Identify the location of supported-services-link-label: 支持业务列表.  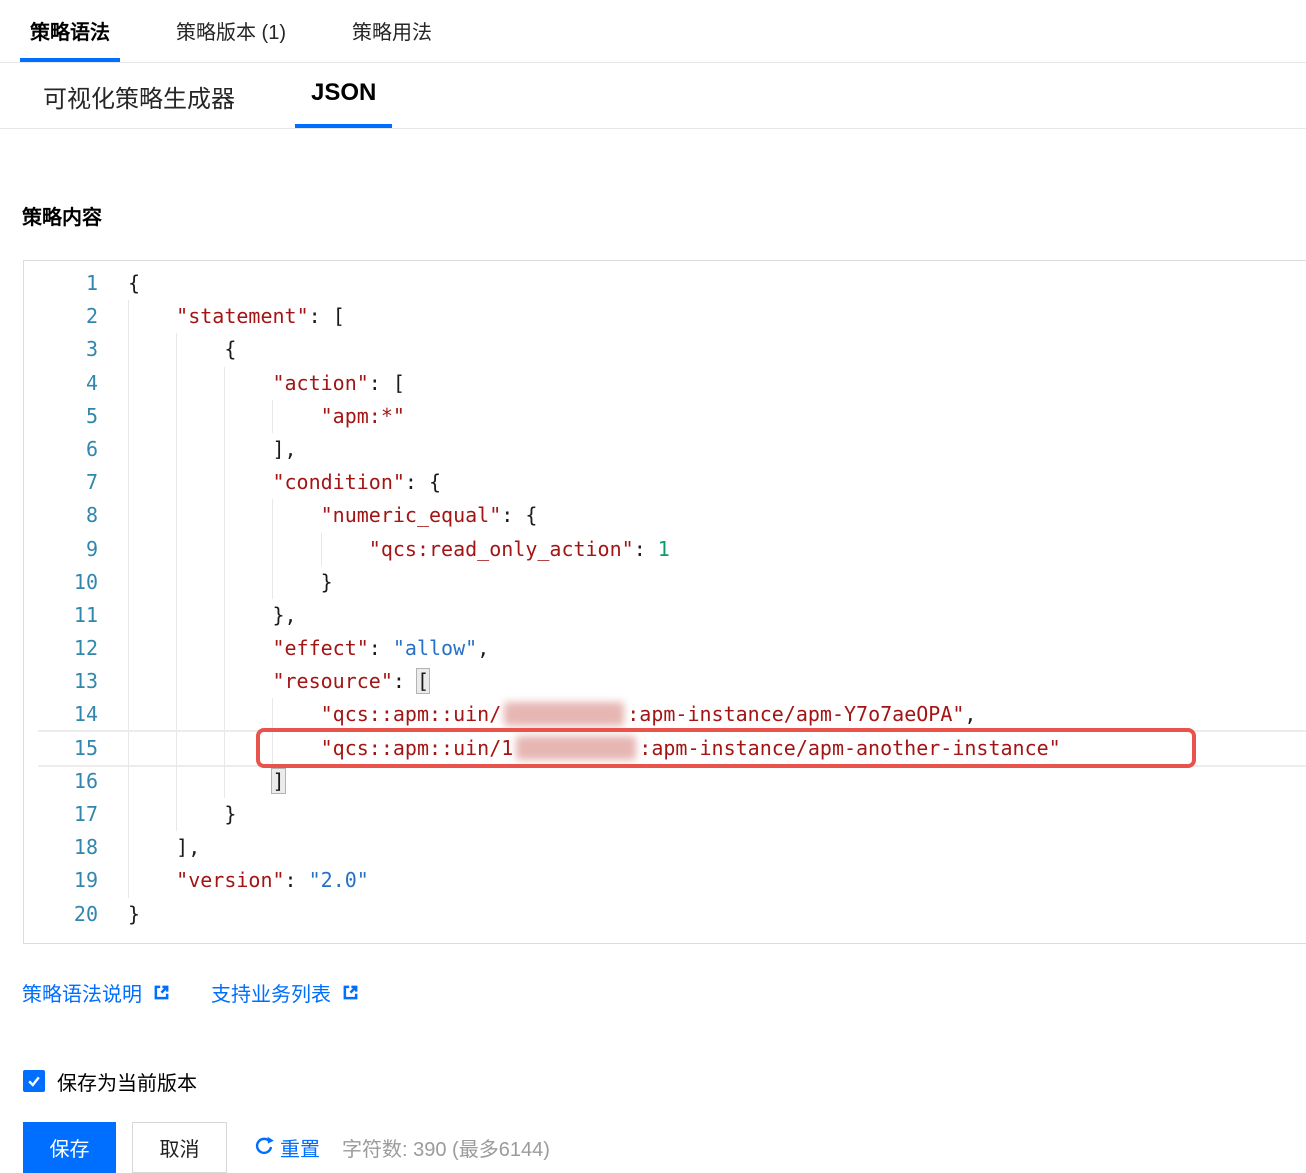
(271, 994).